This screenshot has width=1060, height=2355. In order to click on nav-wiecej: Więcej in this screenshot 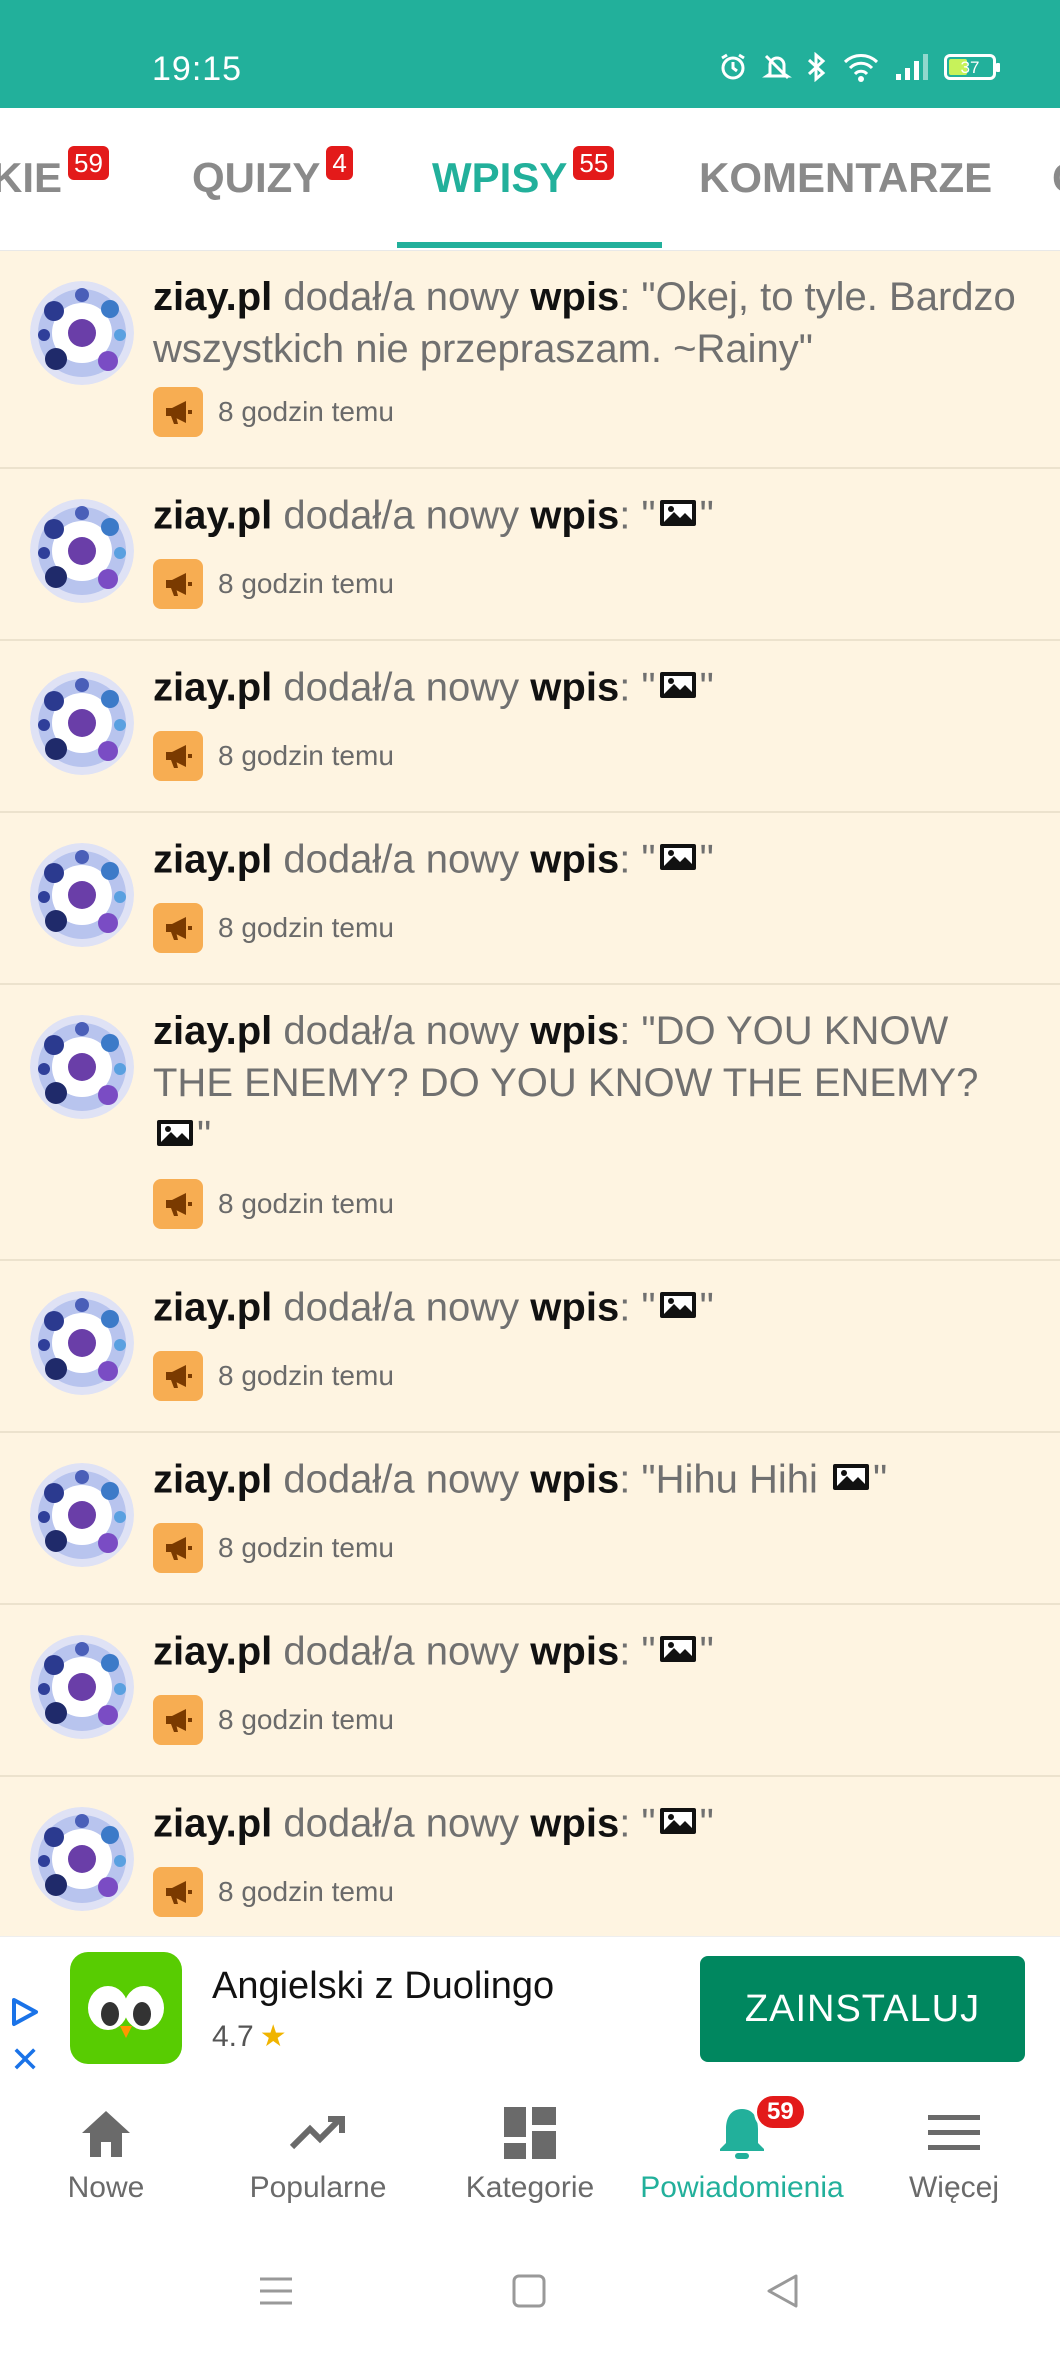, I will do `click(954, 2160)`.